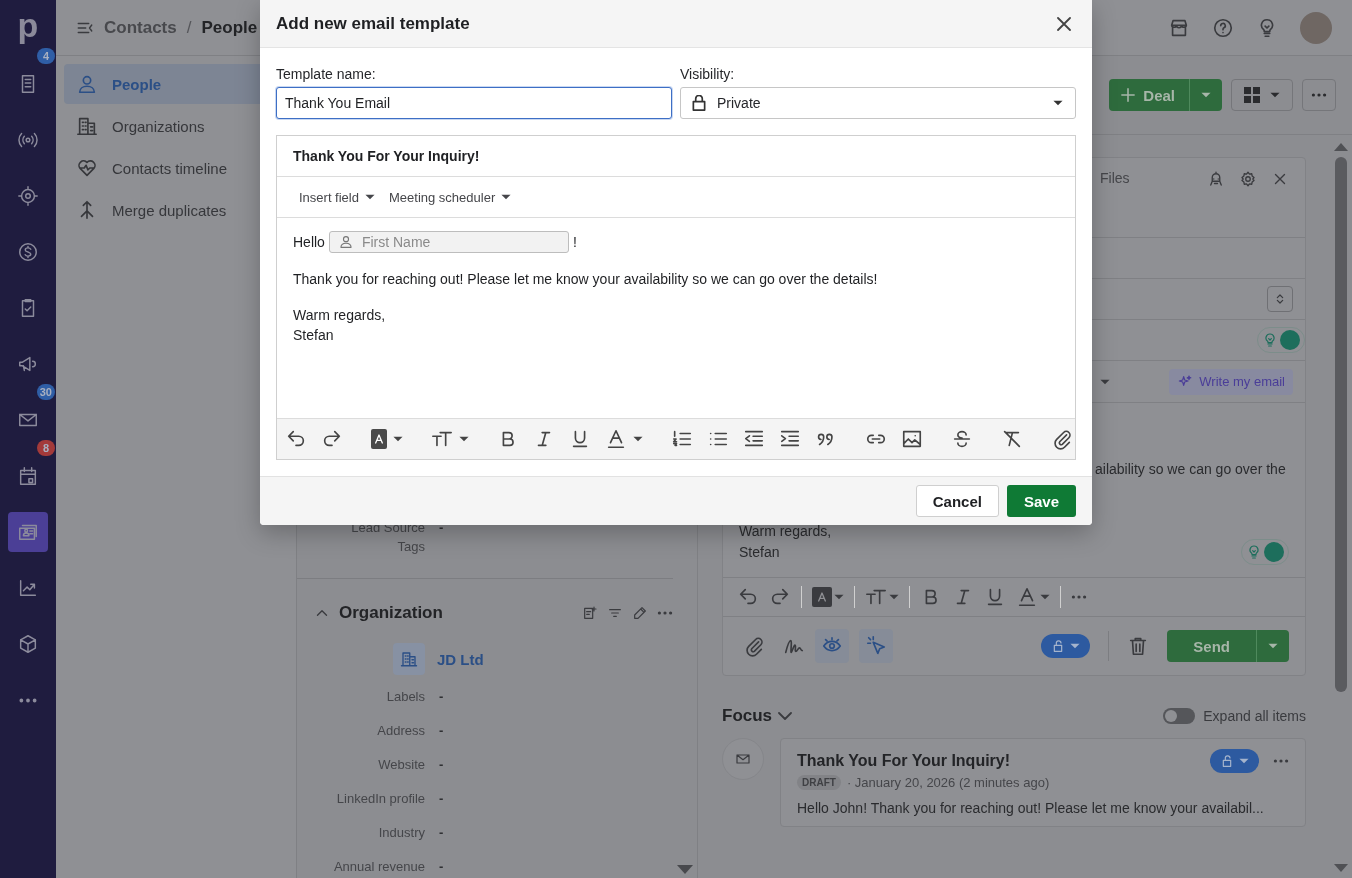 Image resolution: width=1352 pixels, height=878 pixels. I want to click on clear-format-icon, so click(1012, 439).